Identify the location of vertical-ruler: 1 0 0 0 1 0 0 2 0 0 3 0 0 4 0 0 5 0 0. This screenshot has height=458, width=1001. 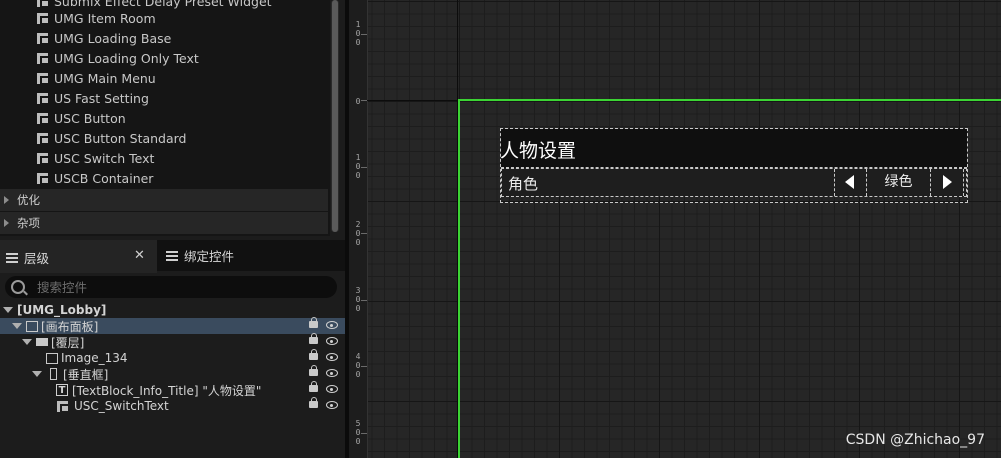
(358, 229).